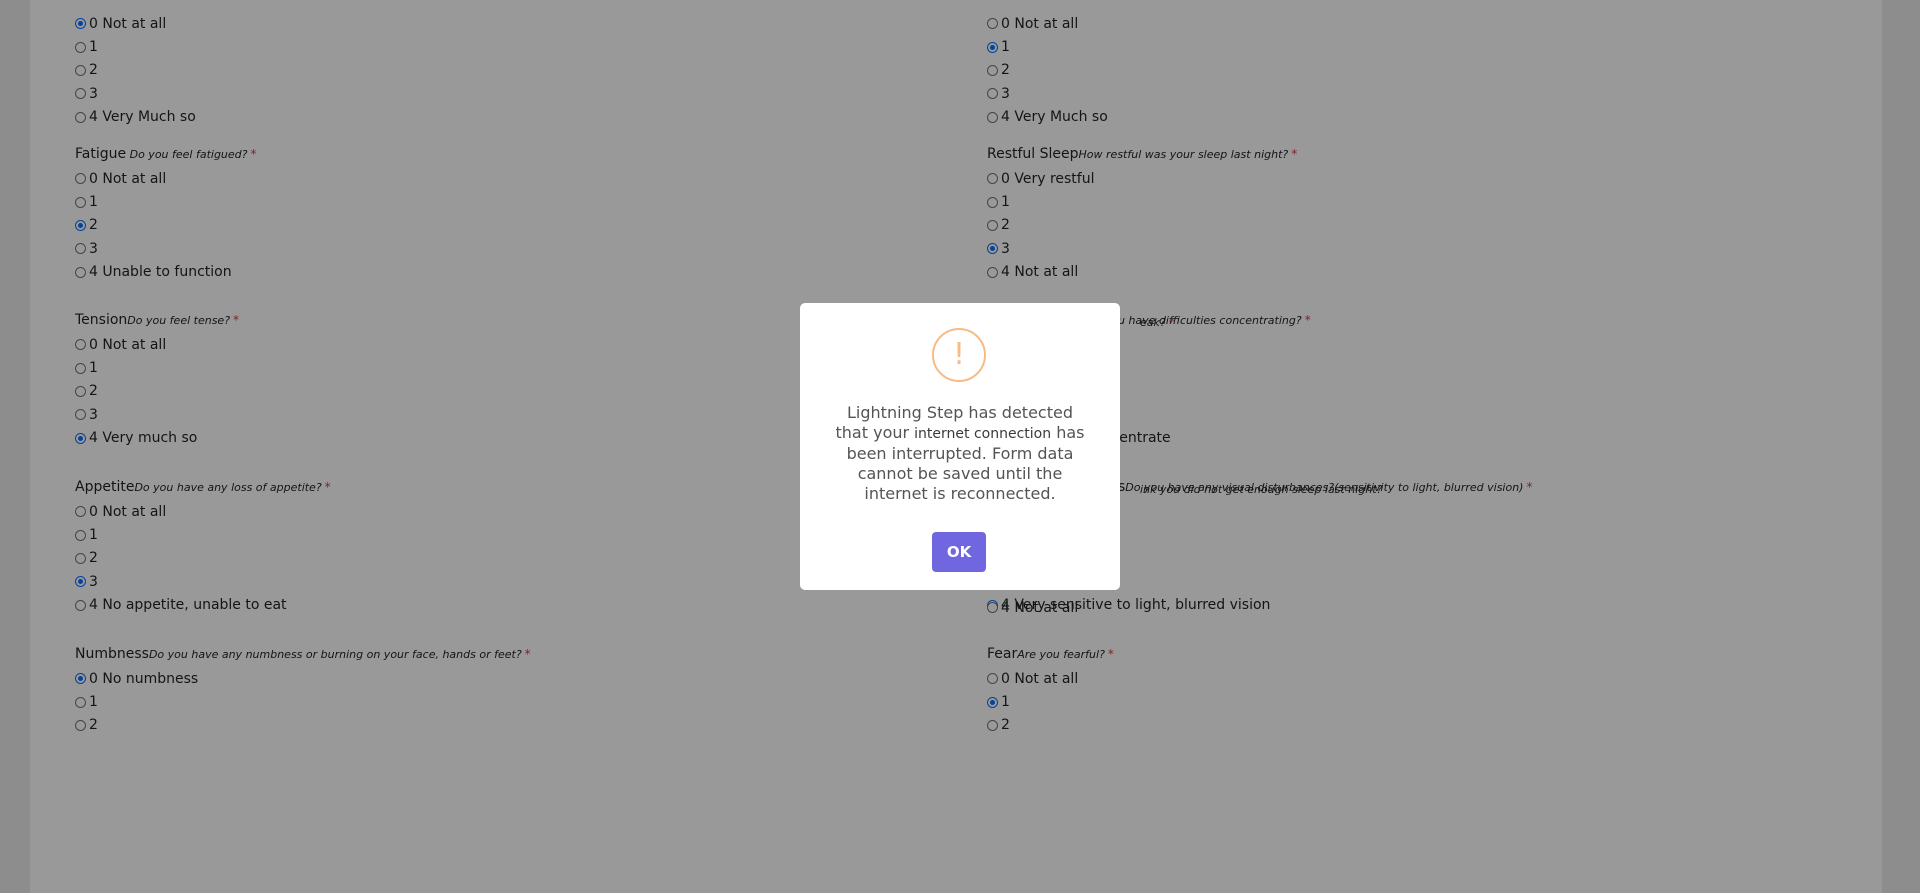  Describe the element at coordinates (959, 355) in the screenshot. I see `warning-exclamation-icon: !` at that location.